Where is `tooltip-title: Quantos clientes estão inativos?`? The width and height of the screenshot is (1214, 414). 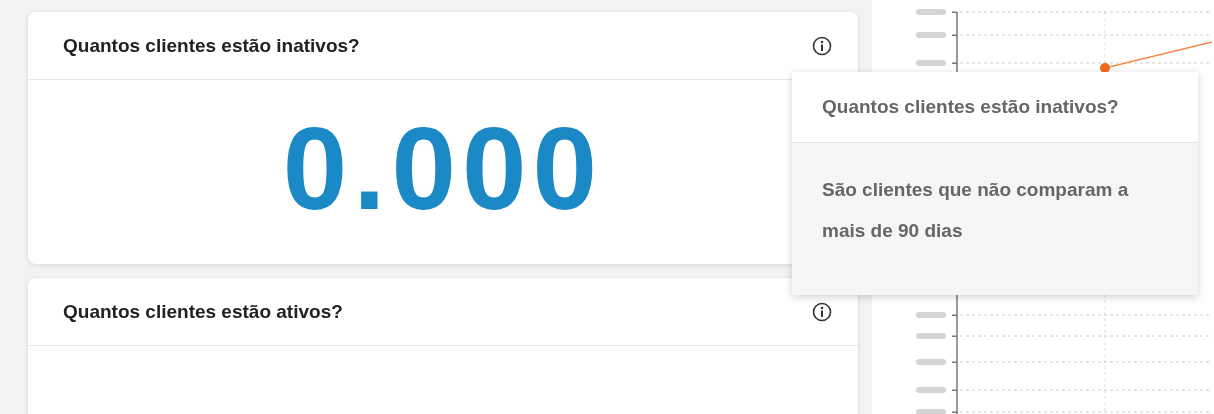
tooltip-title: Quantos clientes estão inativos? is located at coordinates (995, 107).